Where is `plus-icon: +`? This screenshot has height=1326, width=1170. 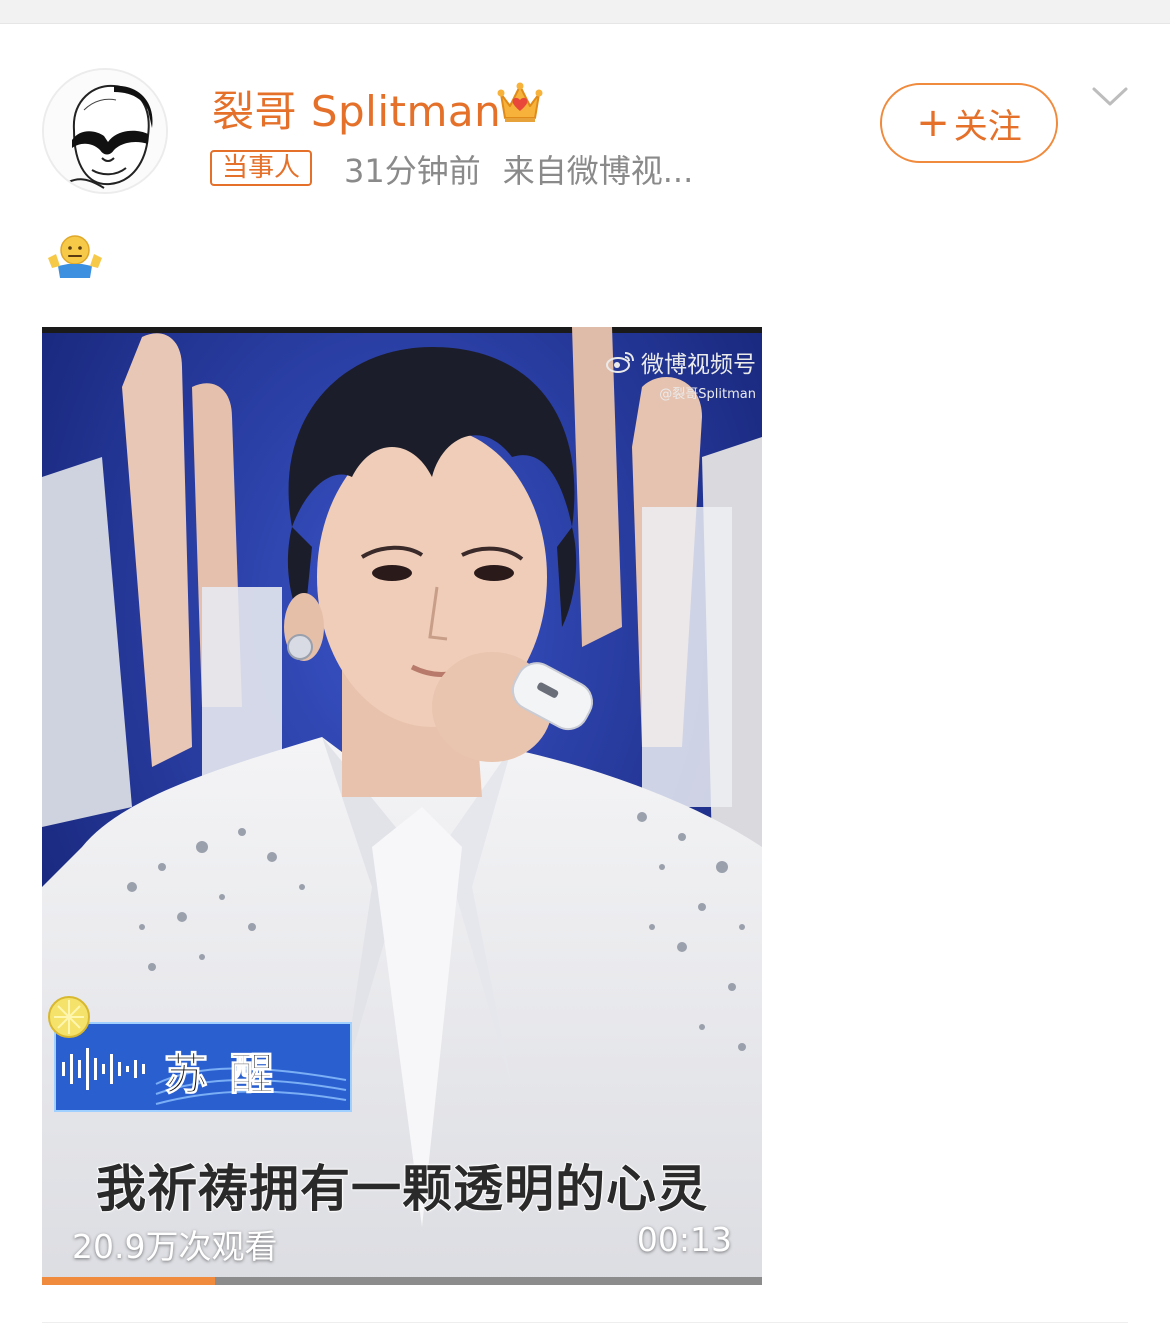
plus-icon: + is located at coordinates (933, 123).